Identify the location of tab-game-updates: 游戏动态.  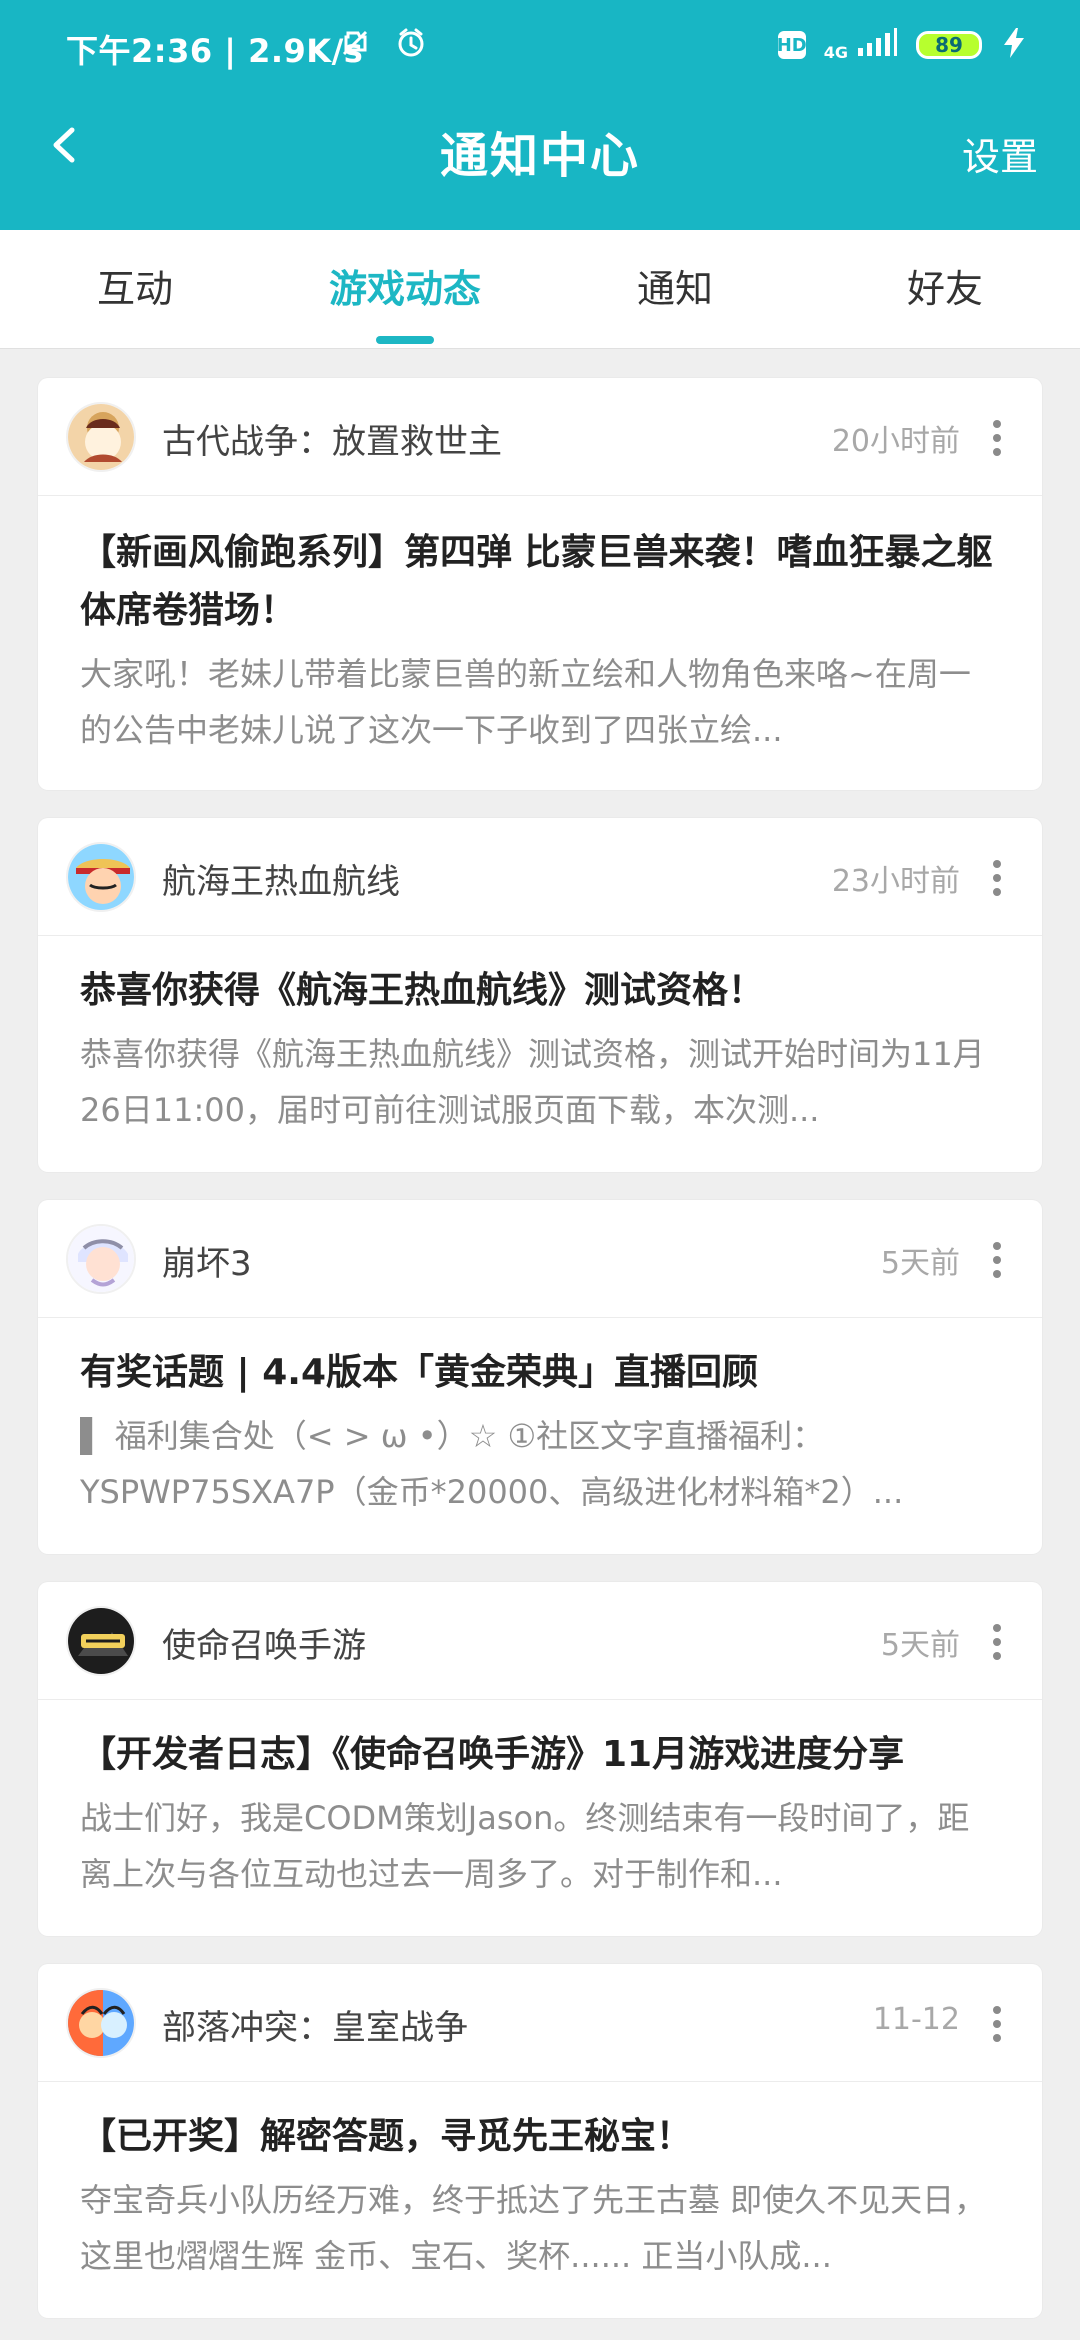
(405, 285).